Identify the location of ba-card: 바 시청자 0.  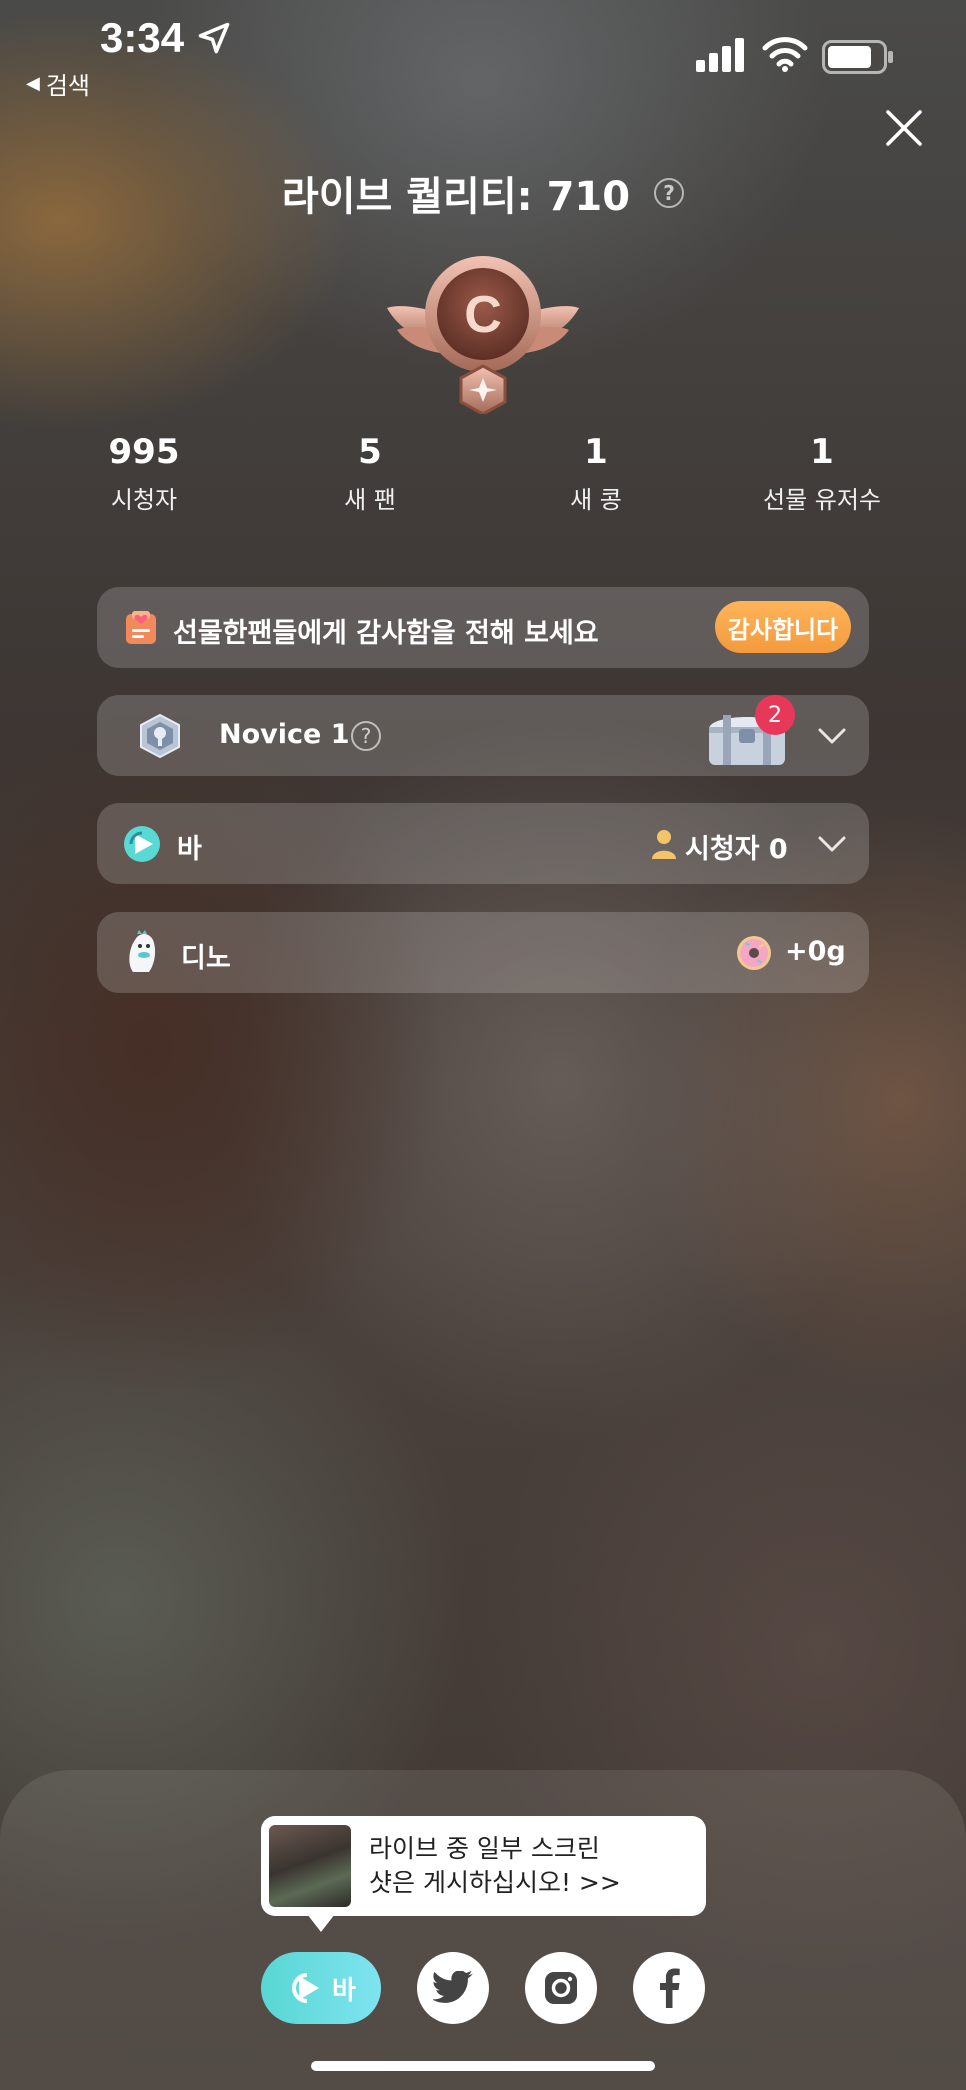
(483, 843).